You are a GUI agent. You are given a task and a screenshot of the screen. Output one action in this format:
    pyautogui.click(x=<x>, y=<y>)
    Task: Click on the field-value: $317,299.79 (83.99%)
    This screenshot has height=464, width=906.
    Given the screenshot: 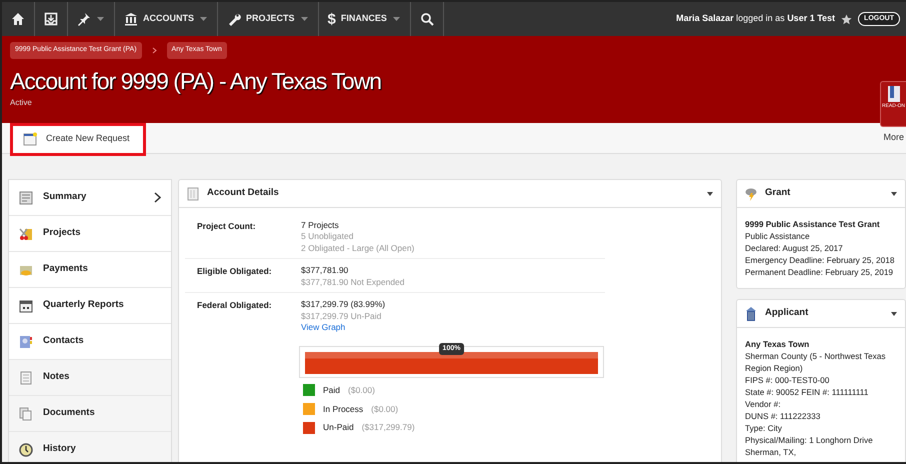 What is the action you would take?
    pyautogui.click(x=343, y=305)
    